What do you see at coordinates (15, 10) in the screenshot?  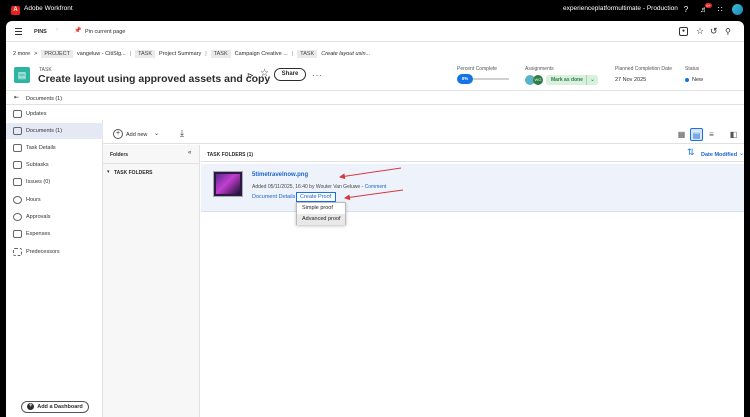 I see `adobe-logo-icon: A` at bounding box center [15, 10].